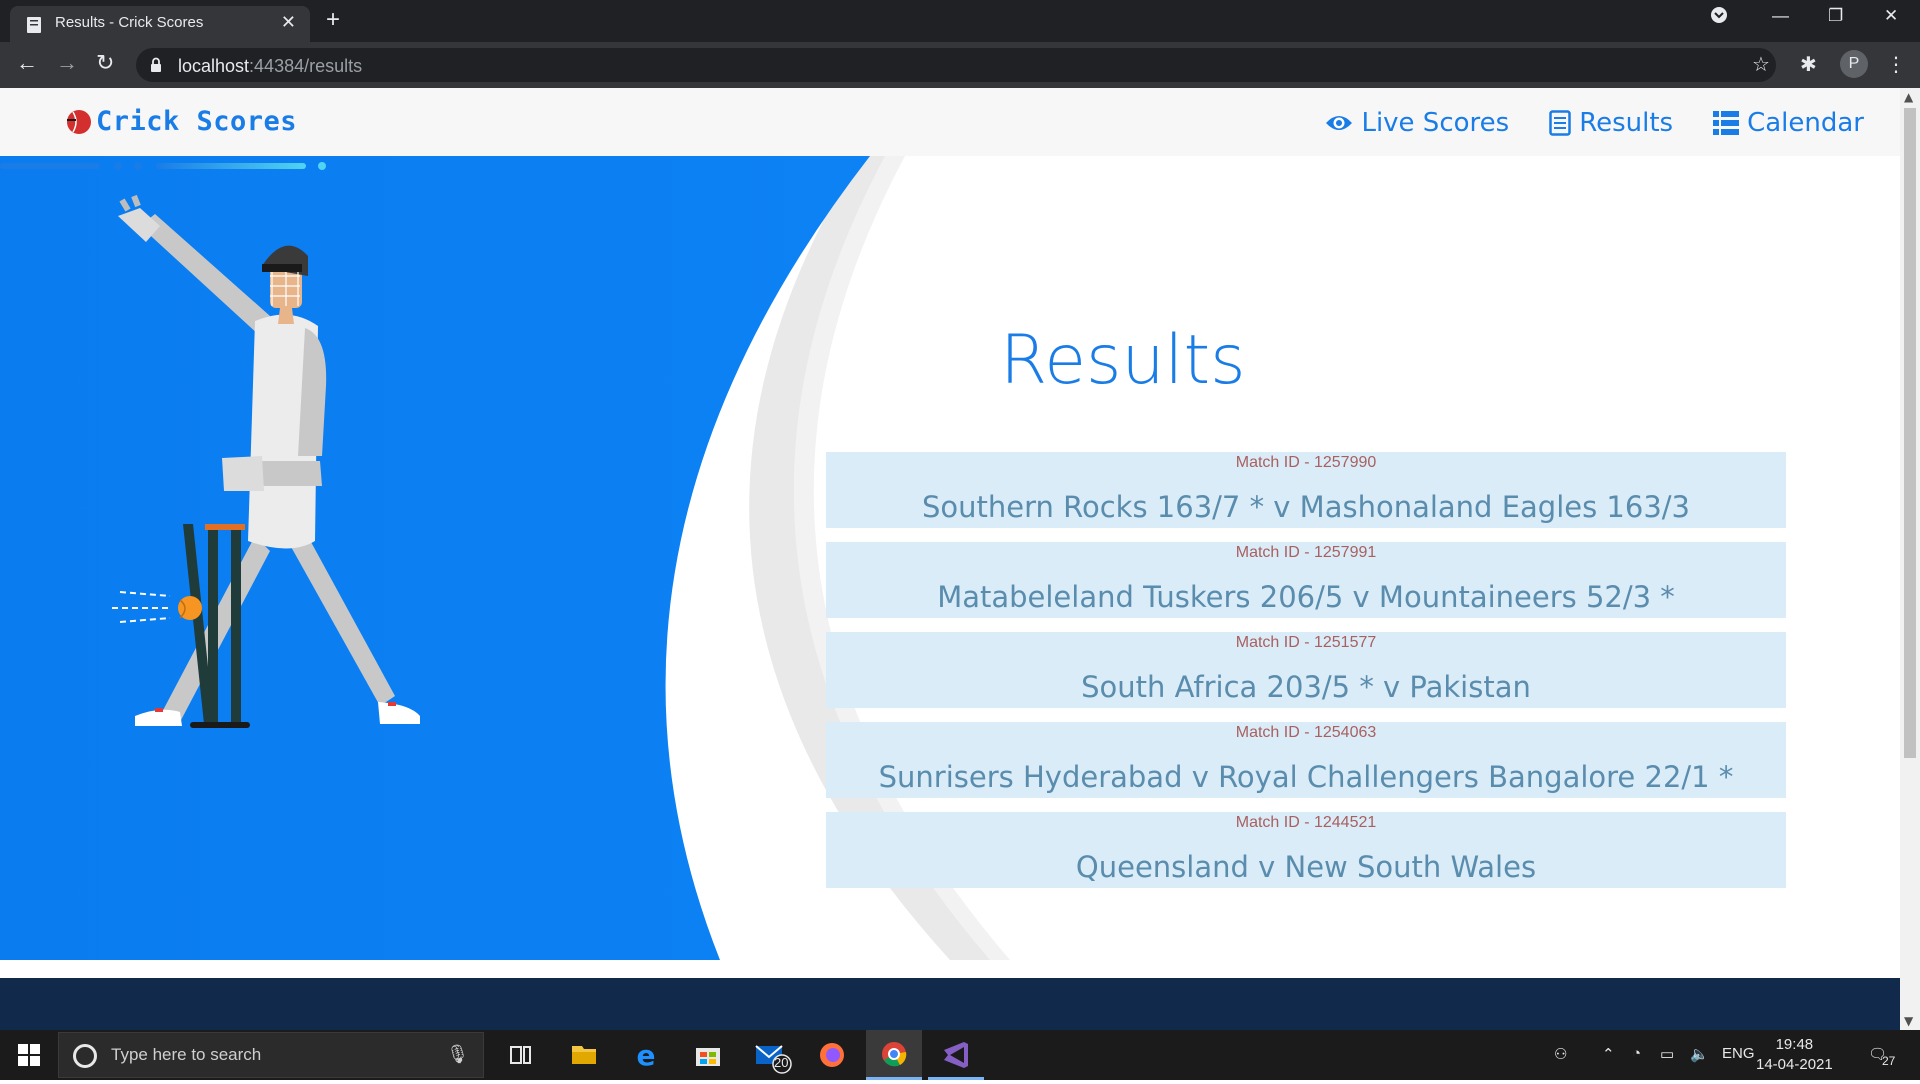  I want to click on table-list-icon, so click(1726, 123).